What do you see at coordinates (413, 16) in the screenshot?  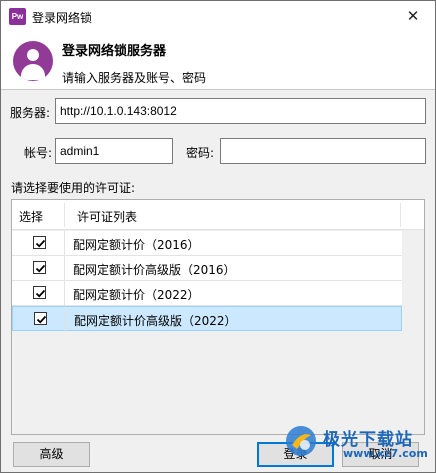 I see `close-button: ✕` at bounding box center [413, 16].